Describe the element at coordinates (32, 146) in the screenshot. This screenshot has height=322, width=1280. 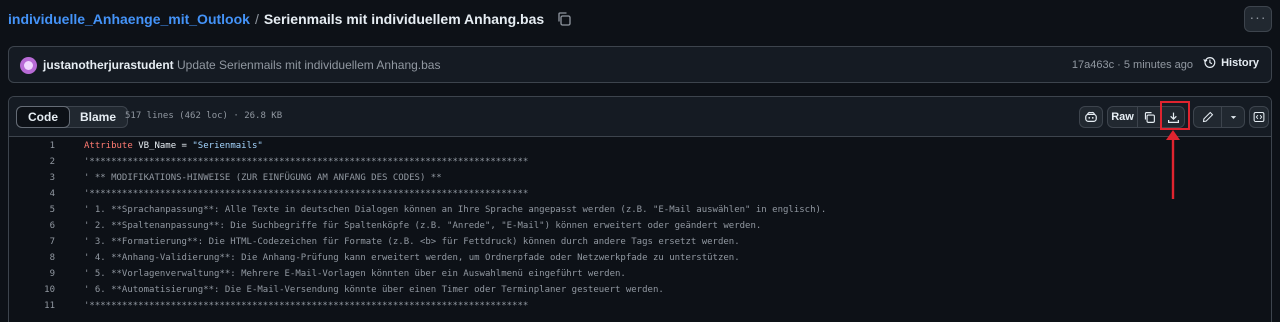
I see `line-number: 1` at that location.